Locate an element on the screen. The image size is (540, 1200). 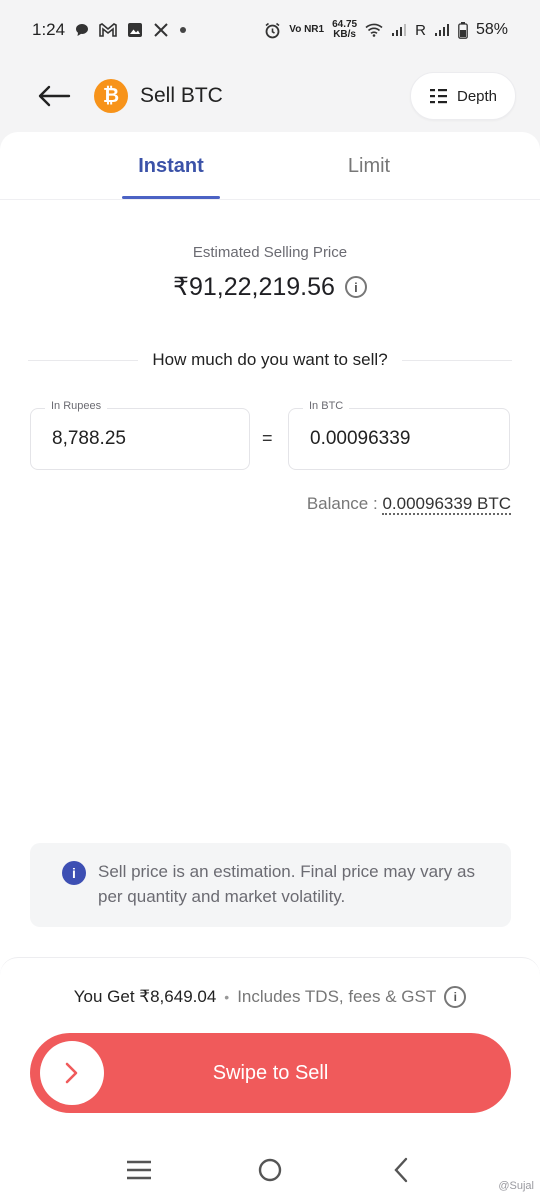
question-divider: How much do you want to sell? is located at coordinates (270, 360).